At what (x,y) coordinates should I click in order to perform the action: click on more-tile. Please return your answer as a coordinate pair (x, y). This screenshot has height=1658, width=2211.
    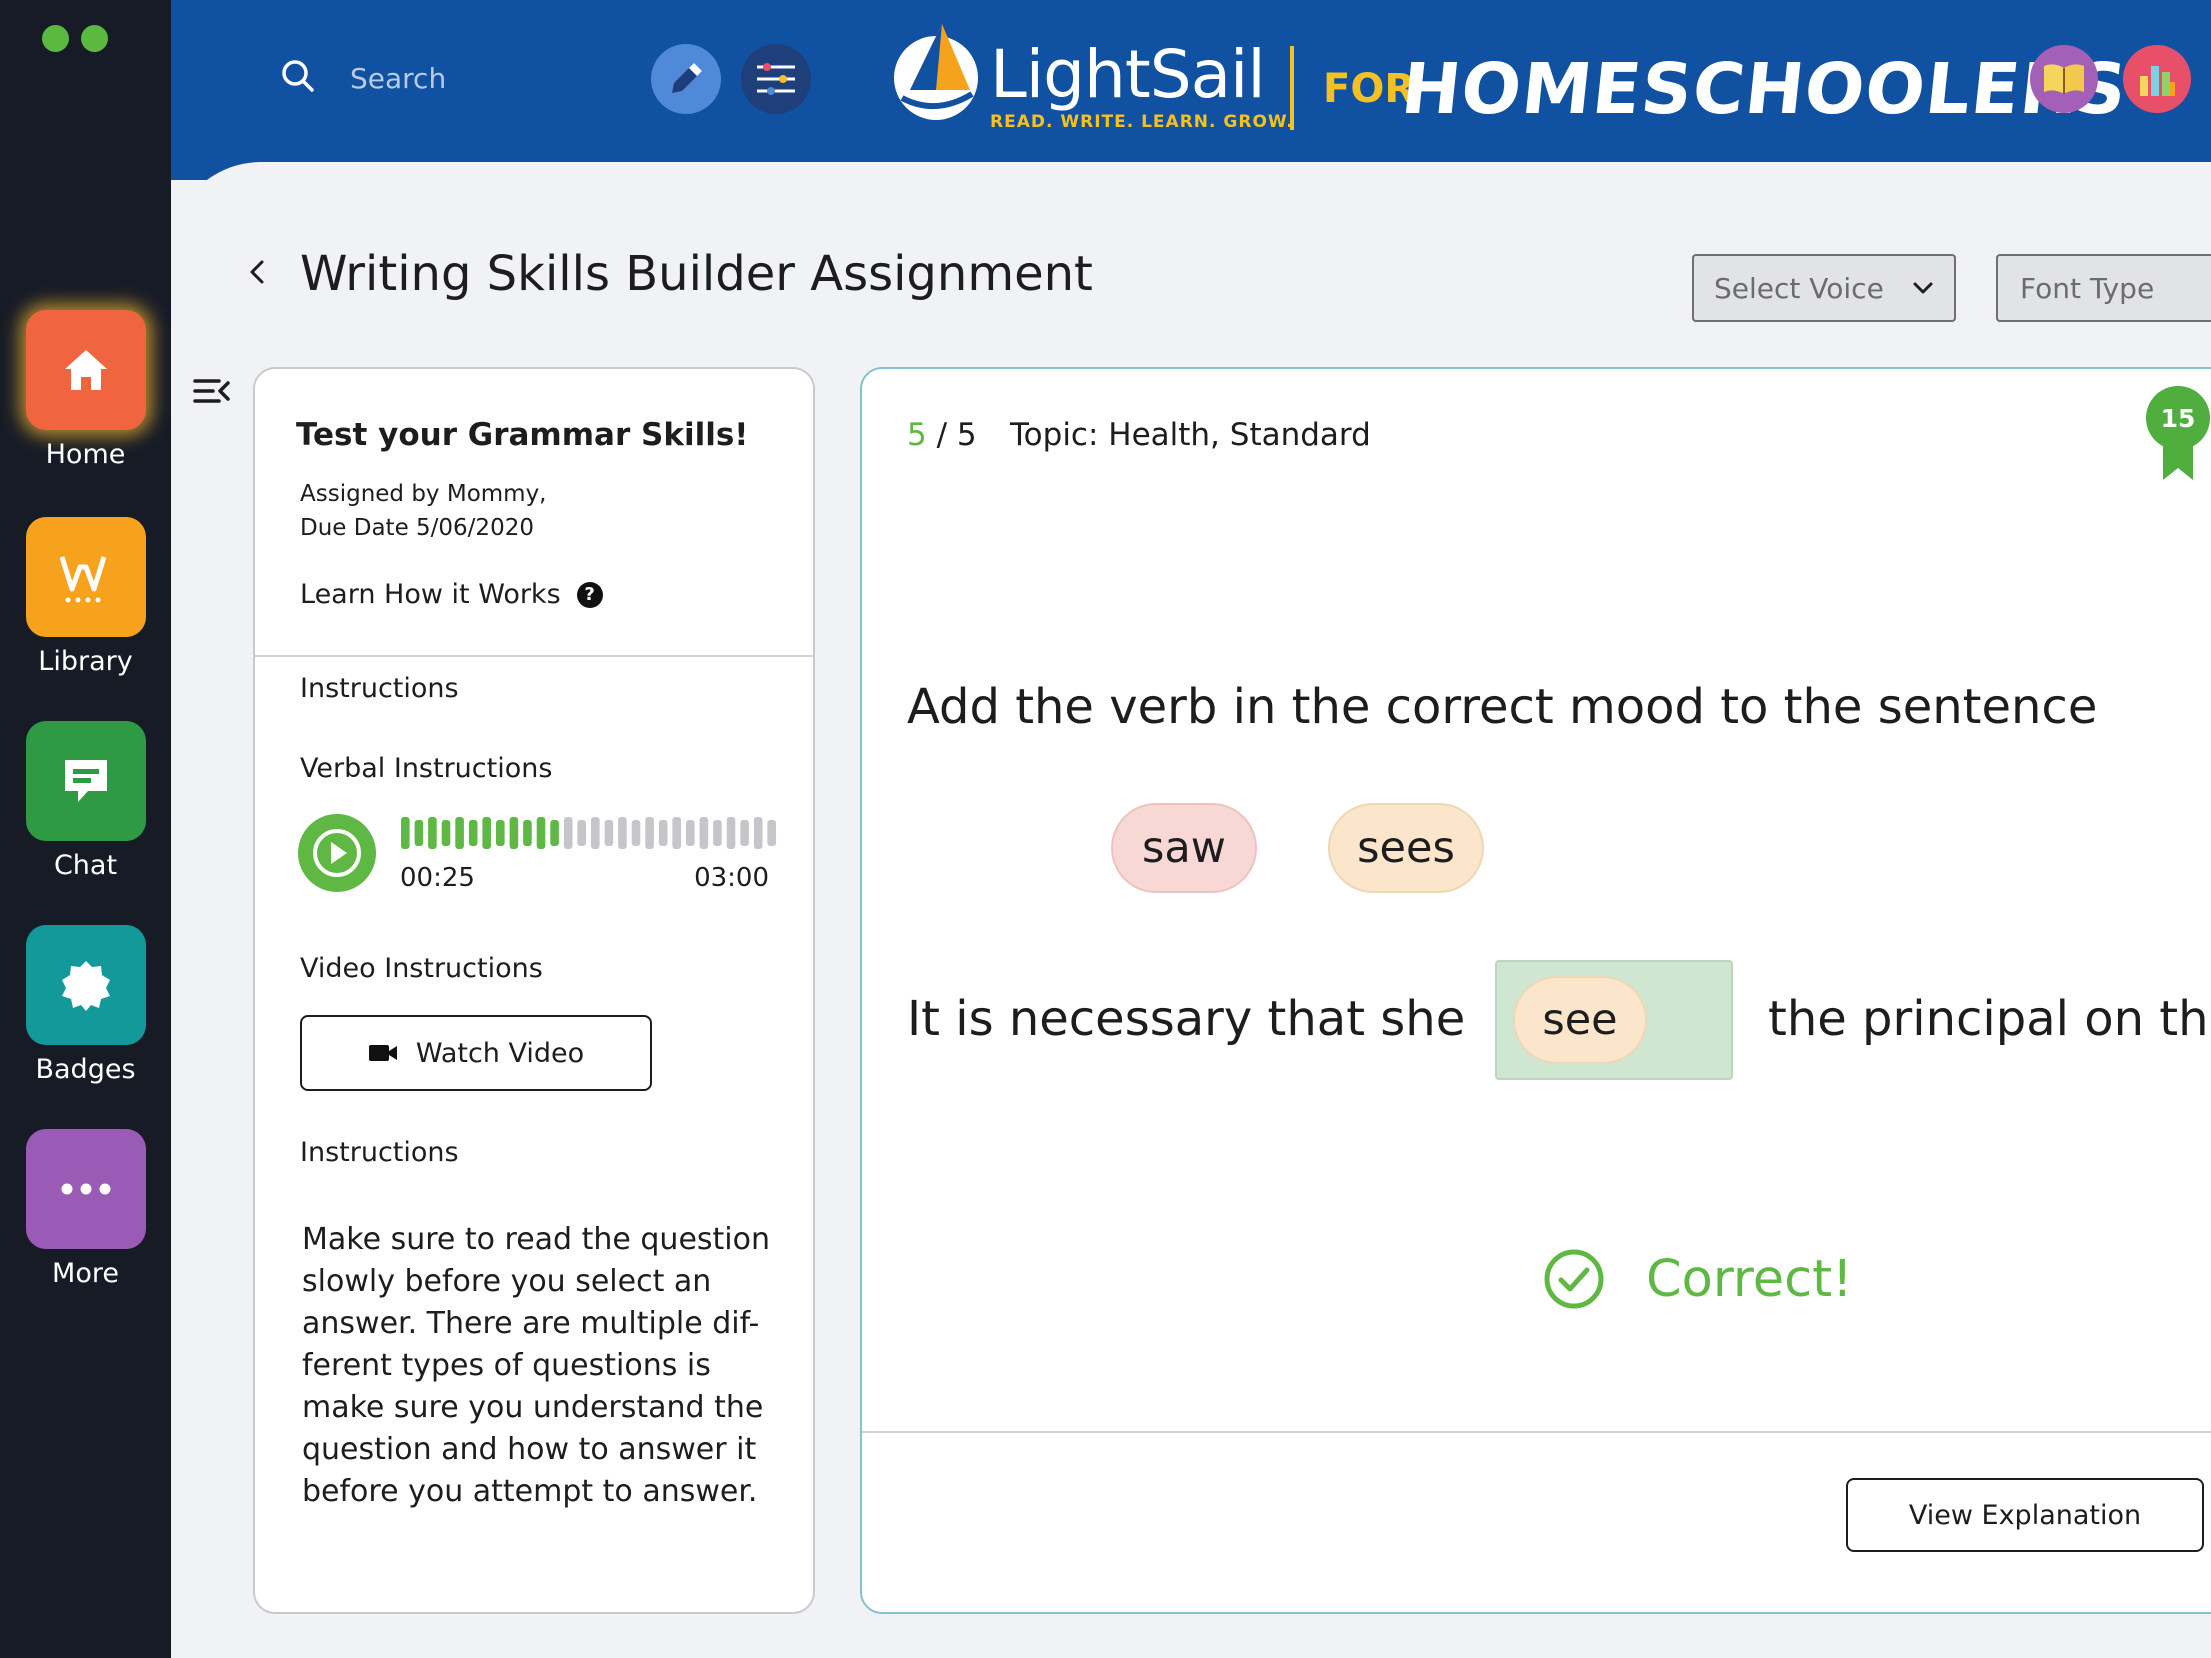
    Looking at the image, I should click on (85, 1189).